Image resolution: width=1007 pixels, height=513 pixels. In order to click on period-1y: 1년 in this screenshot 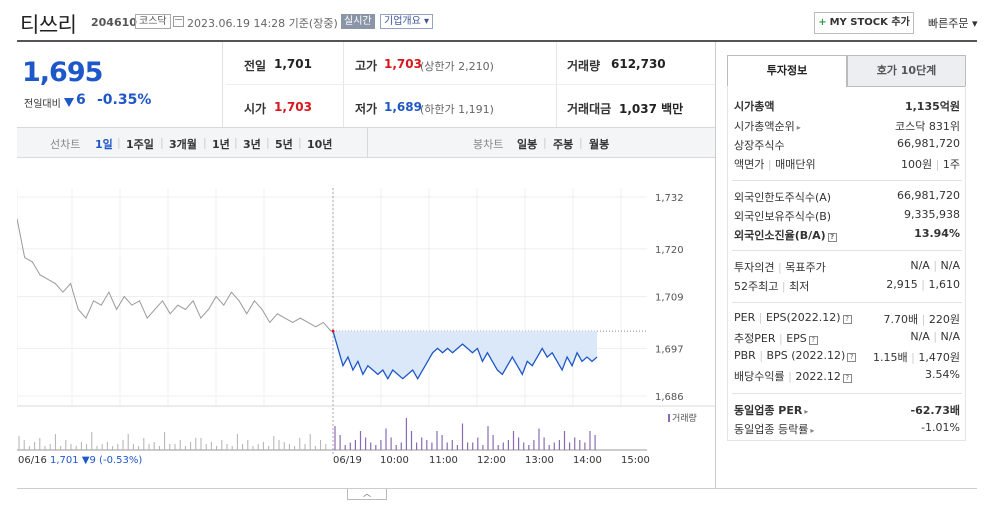, I will do `click(221, 144)`.